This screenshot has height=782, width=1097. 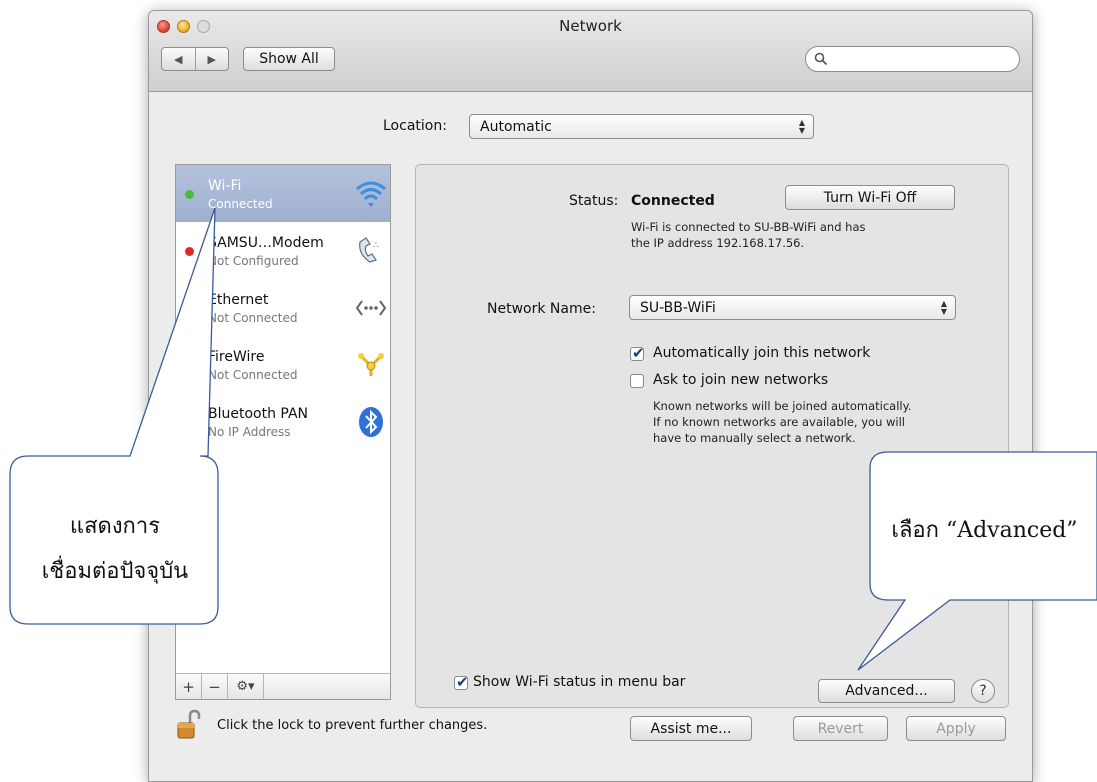 I want to click on left-callout-line: แสดงการ, so click(x=115, y=526).